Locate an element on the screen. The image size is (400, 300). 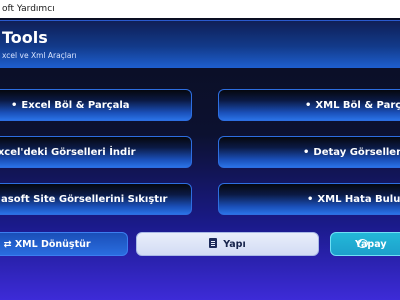
xml-split-label: XML Böl & Parça is located at coordinates (357, 105).